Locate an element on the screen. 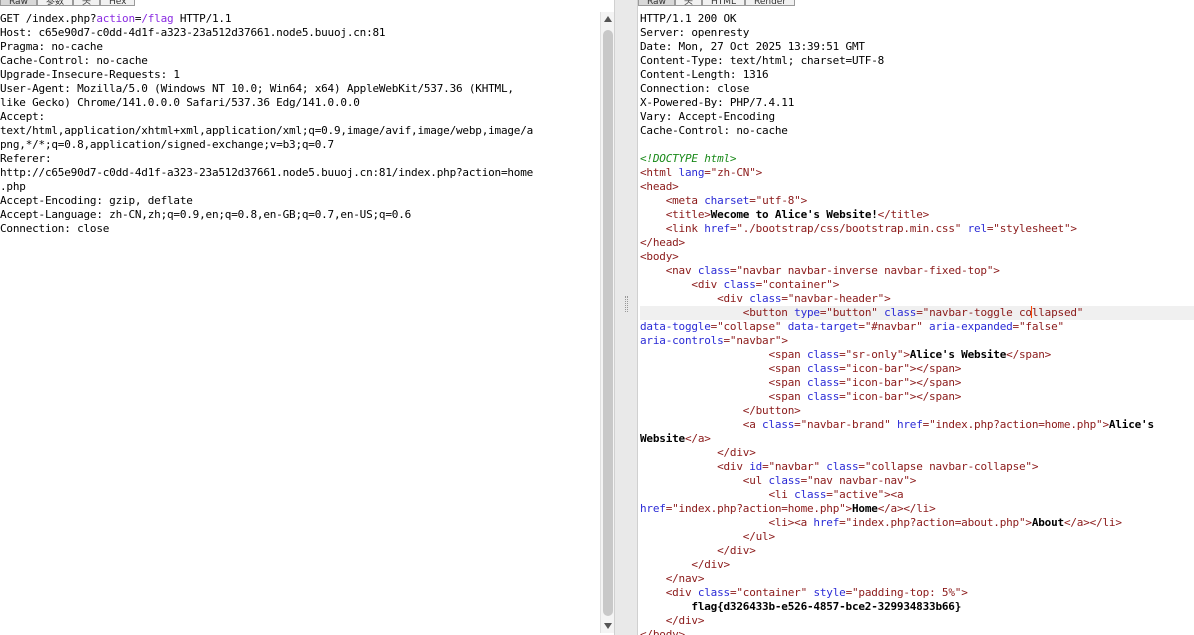 This screenshot has height=635, width=1194. scroll-up-arrow-icon is located at coordinates (608, 19).